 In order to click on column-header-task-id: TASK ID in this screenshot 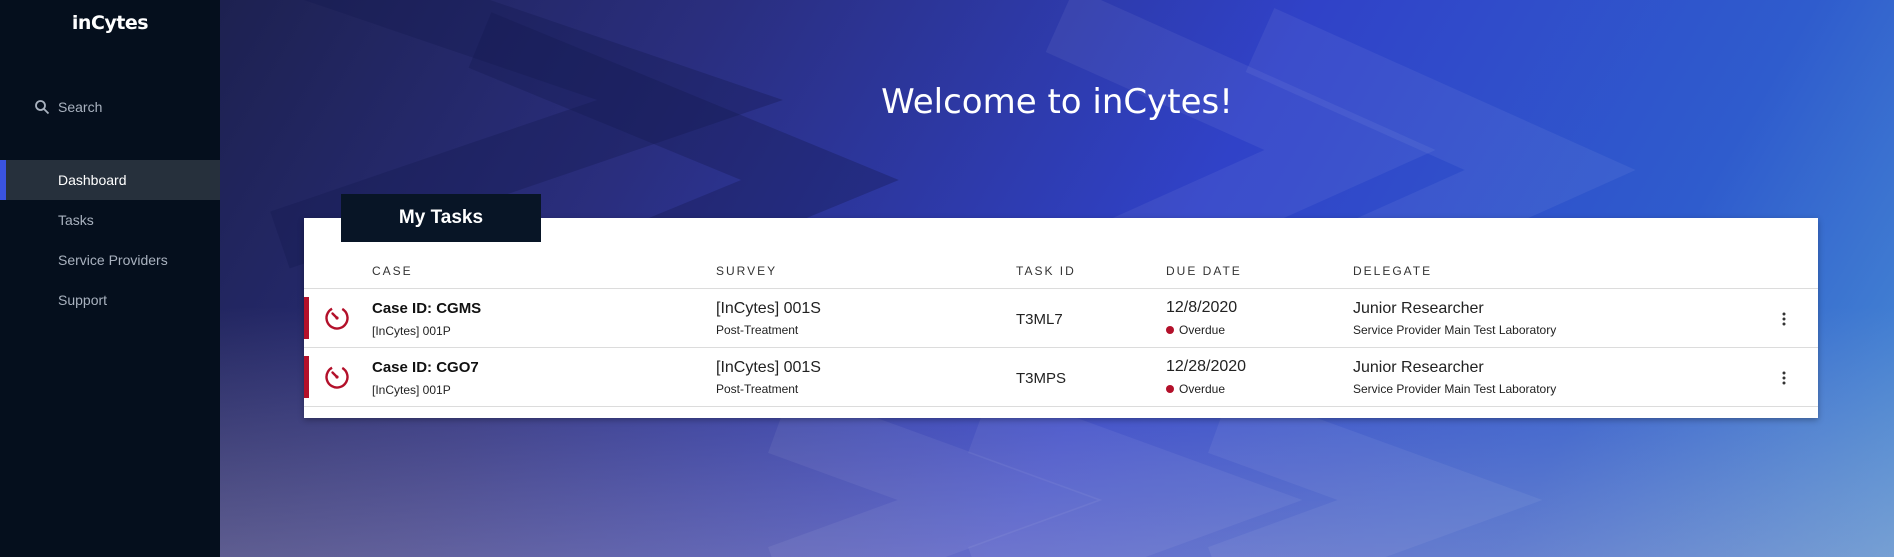, I will do `click(1046, 271)`.